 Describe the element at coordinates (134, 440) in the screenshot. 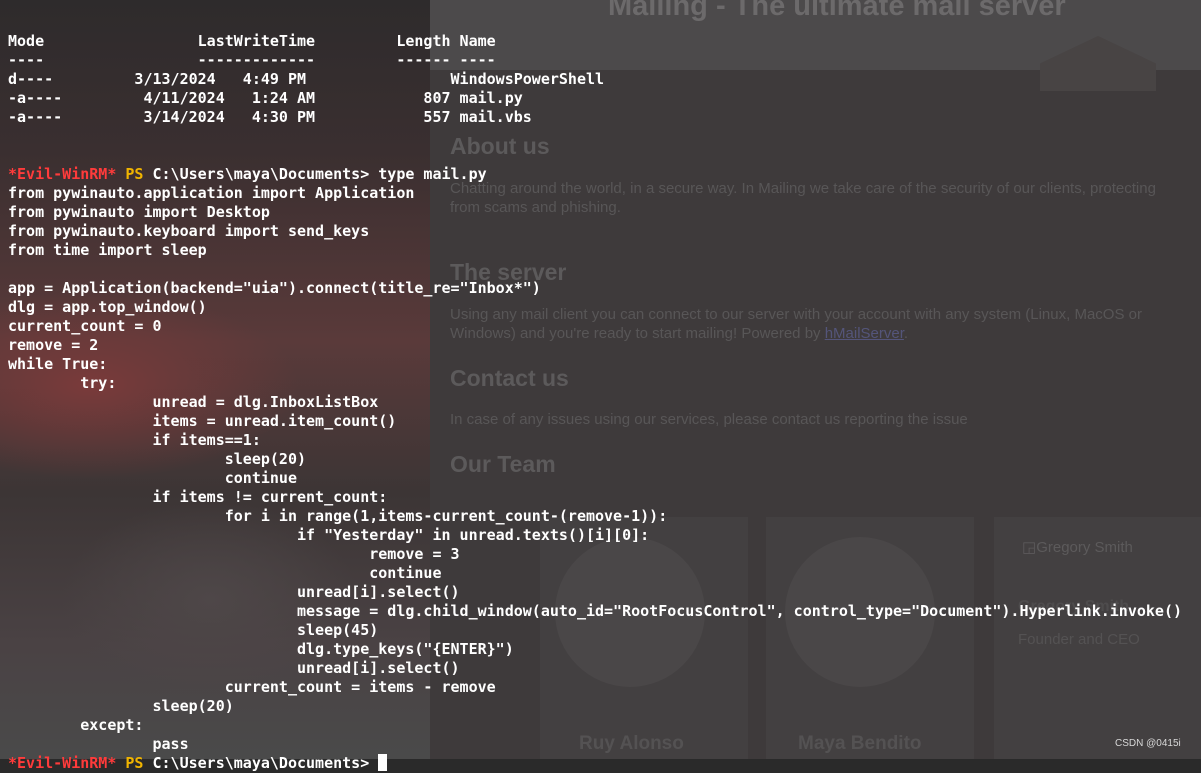

I see `code-line: if items==1:` at that location.